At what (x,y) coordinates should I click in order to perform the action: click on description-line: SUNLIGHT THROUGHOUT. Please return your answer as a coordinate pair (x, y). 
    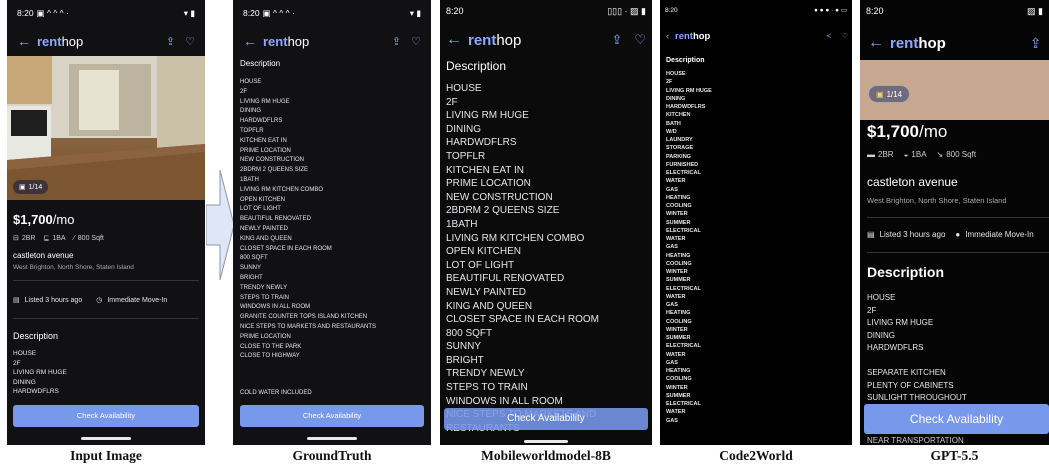
    Looking at the image, I should click on (917, 397).